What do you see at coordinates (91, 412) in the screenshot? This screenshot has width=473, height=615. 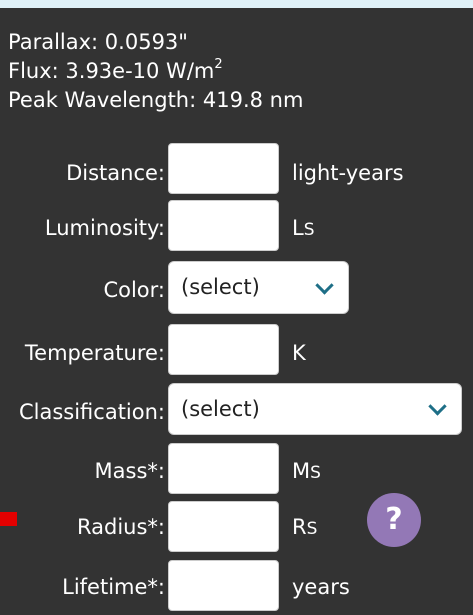 I see `classification-label: Classification:` at bounding box center [91, 412].